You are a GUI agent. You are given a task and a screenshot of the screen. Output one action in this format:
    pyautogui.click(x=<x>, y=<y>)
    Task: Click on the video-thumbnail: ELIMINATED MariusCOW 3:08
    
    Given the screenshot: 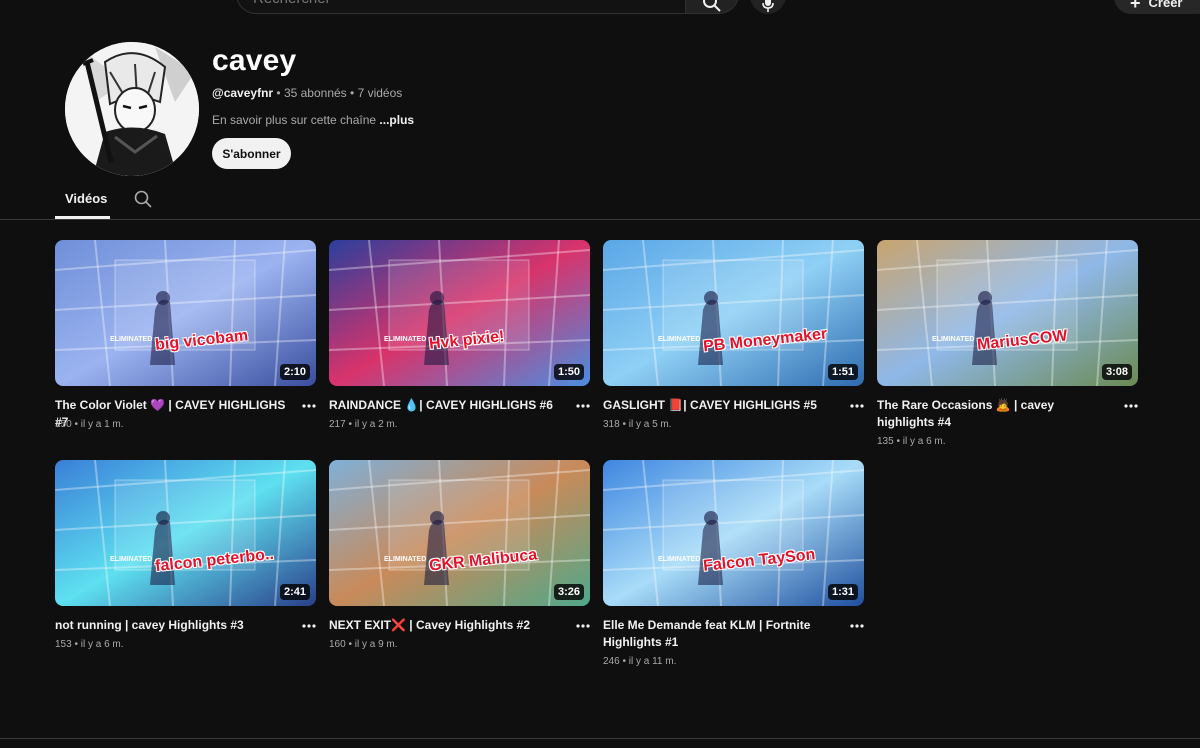 What is the action you would take?
    pyautogui.click(x=1007, y=313)
    